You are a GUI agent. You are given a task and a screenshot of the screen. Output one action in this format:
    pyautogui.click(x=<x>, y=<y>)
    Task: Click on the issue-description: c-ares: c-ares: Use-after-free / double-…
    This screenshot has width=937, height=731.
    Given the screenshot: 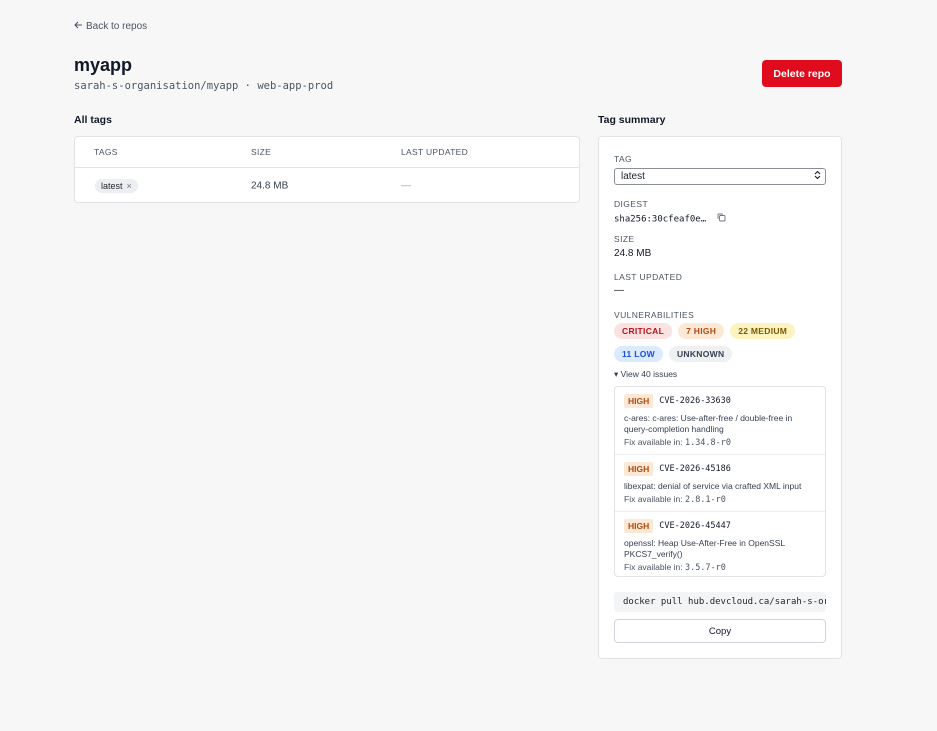 What is the action you would take?
    pyautogui.click(x=708, y=423)
    